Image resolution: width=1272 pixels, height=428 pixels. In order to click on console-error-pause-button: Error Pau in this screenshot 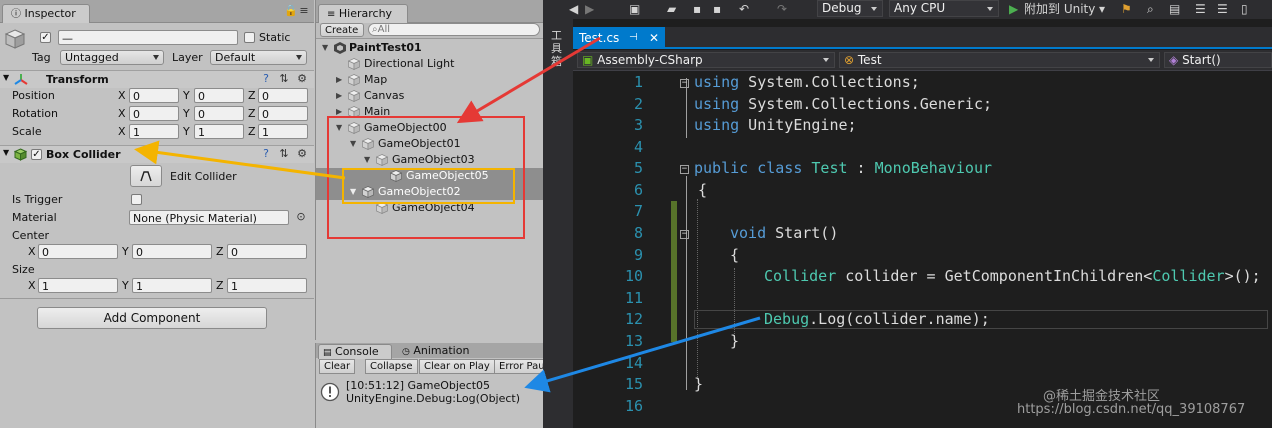, I will do `click(519, 366)`.